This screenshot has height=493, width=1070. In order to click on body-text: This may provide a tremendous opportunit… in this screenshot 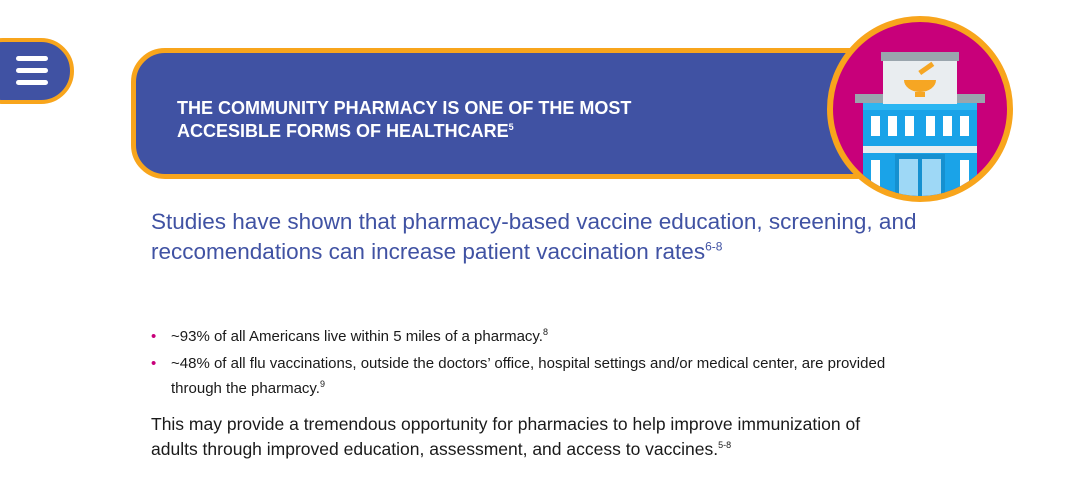, I will do `click(506, 436)`.